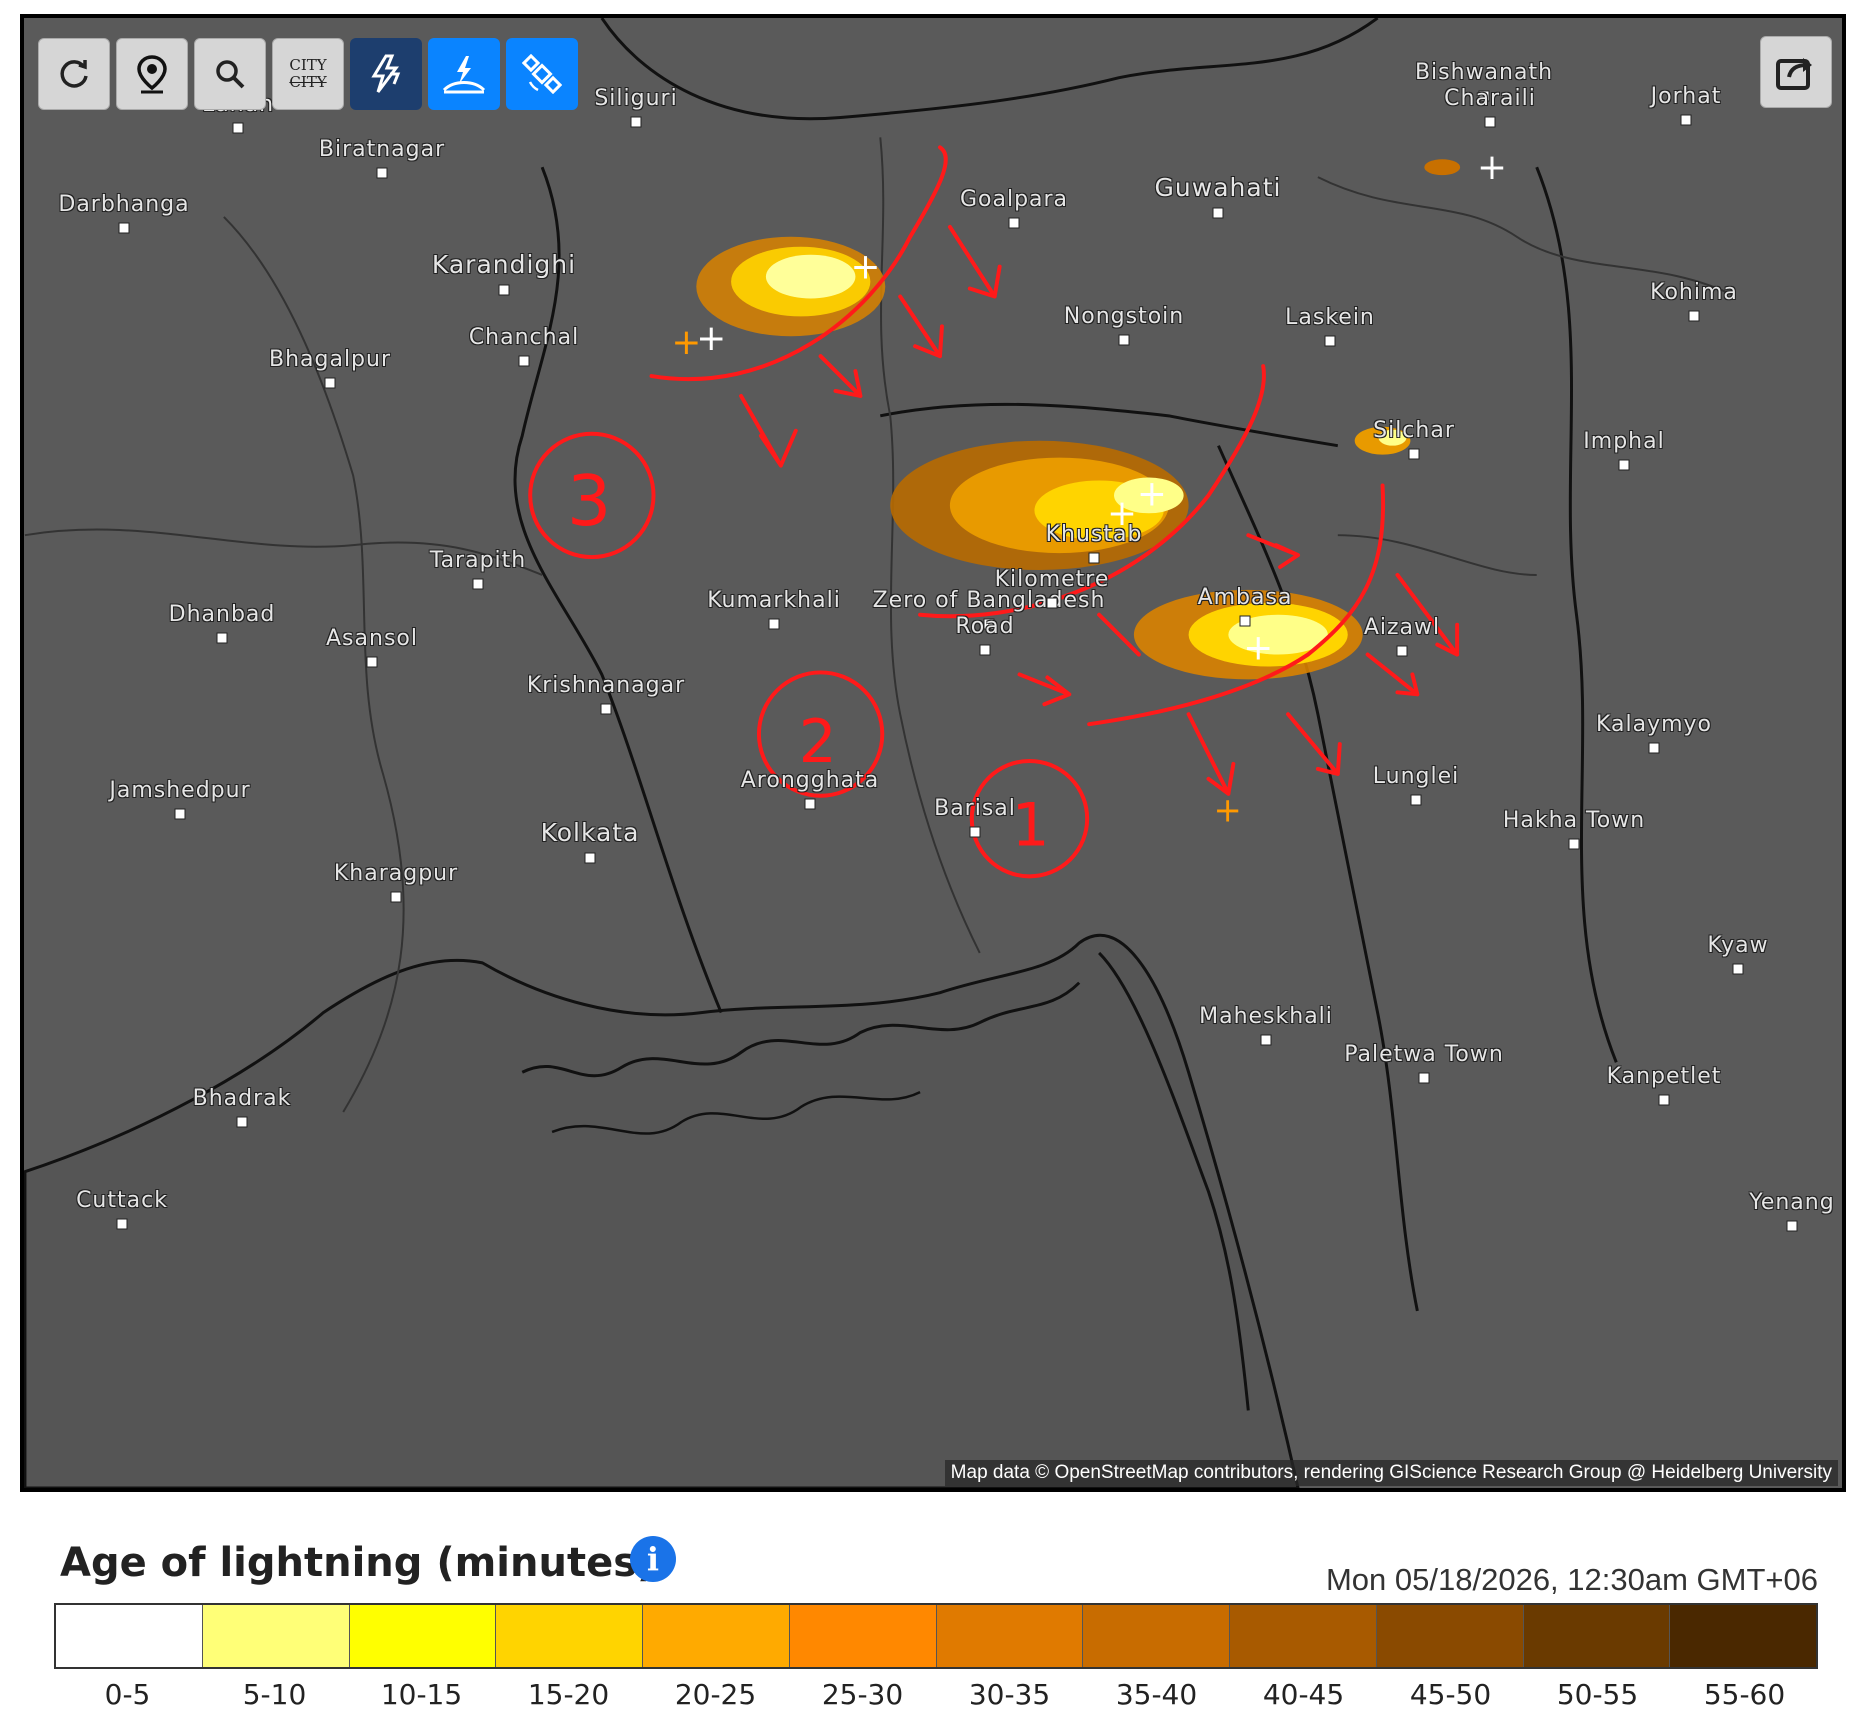 The image size is (1860, 1716). What do you see at coordinates (1416, 776) in the screenshot?
I see `city-label: Lunglei` at bounding box center [1416, 776].